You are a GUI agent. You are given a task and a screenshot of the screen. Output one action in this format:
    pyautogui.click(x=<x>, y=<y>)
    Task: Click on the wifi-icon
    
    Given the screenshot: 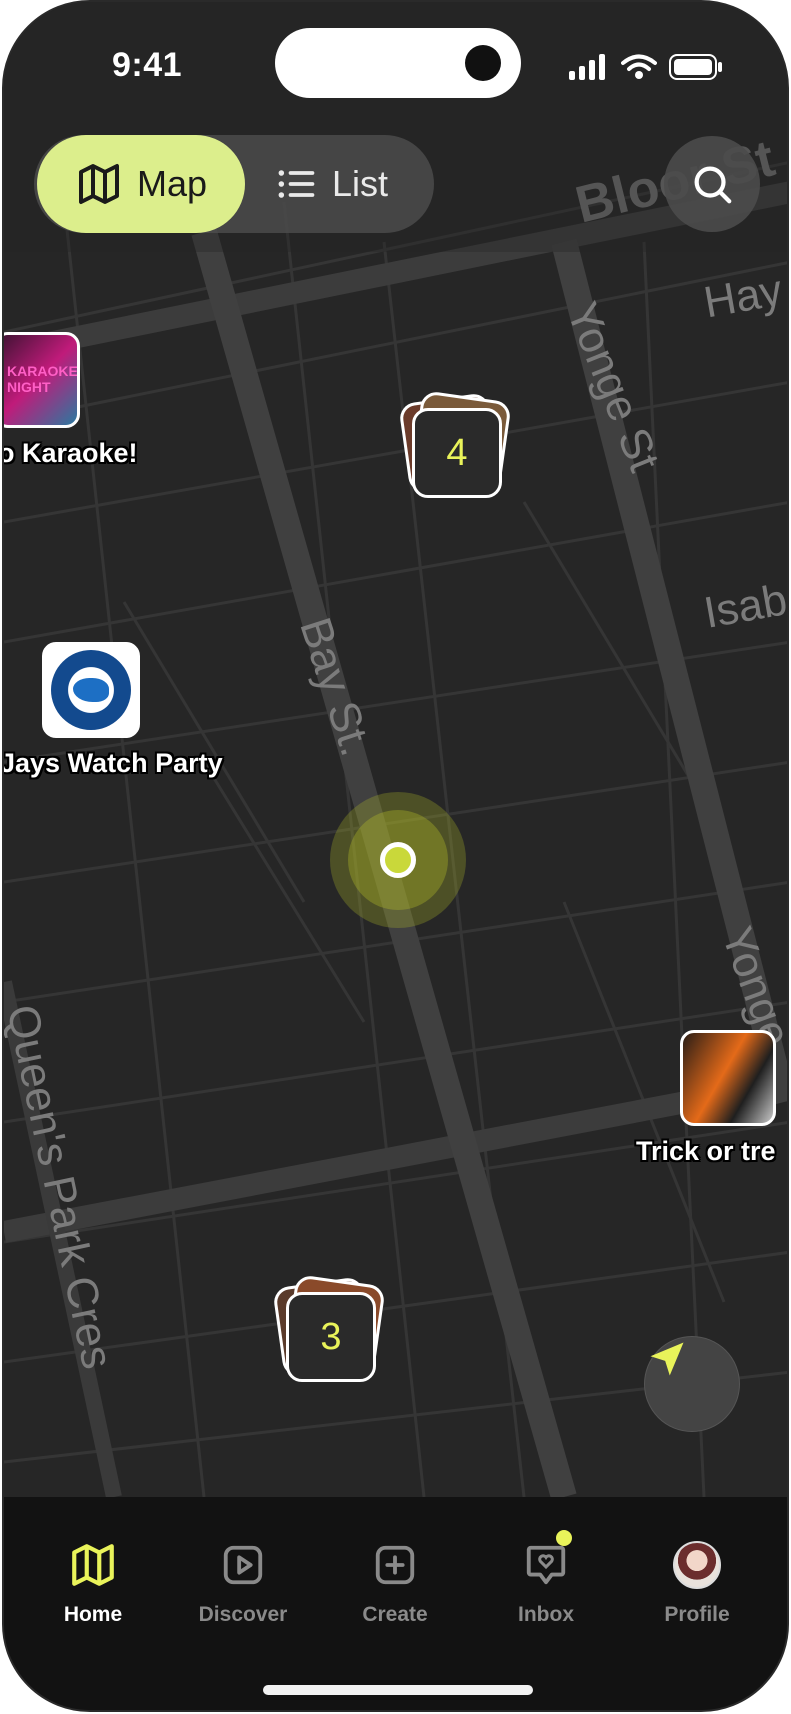 What is the action you would take?
    pyautogui.click(x=639, y=66)
    